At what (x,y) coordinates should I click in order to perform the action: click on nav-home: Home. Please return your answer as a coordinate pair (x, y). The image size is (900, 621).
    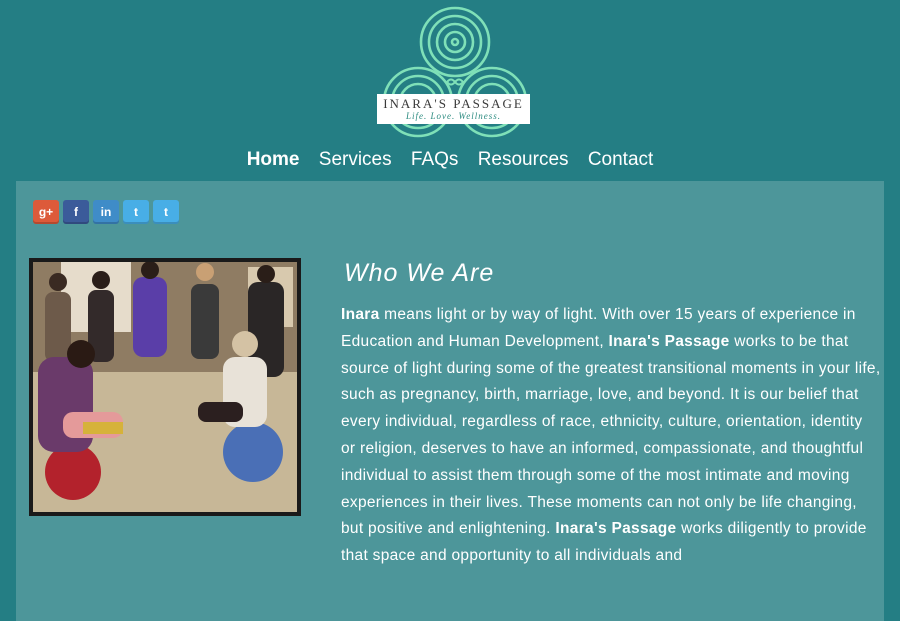
    Looking at the image, I should click on (273, 160).